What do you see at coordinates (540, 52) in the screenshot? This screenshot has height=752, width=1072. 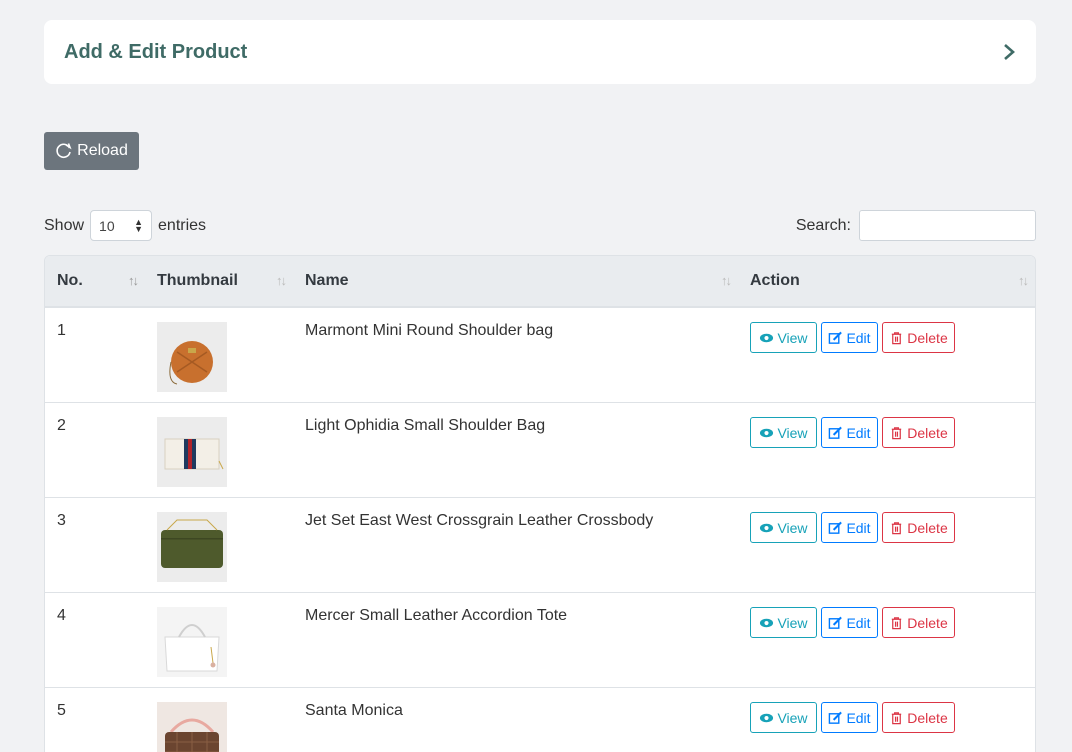 I see `add-edit-product-panel: Add & Edit Product` at bounding box center [540, 52].